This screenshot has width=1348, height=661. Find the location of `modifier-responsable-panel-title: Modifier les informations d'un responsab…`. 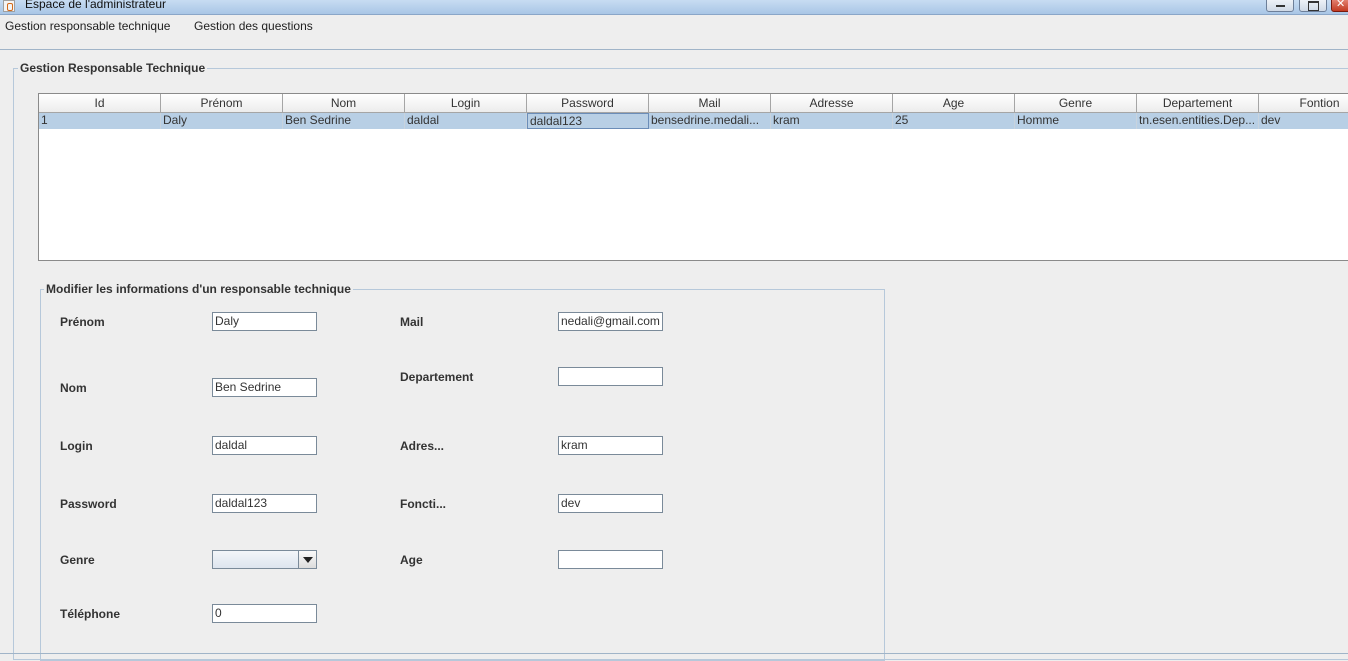

modifier-responsable-panel-title: Modifier les informations d'un responsab… is located at coordinates (198, 289).